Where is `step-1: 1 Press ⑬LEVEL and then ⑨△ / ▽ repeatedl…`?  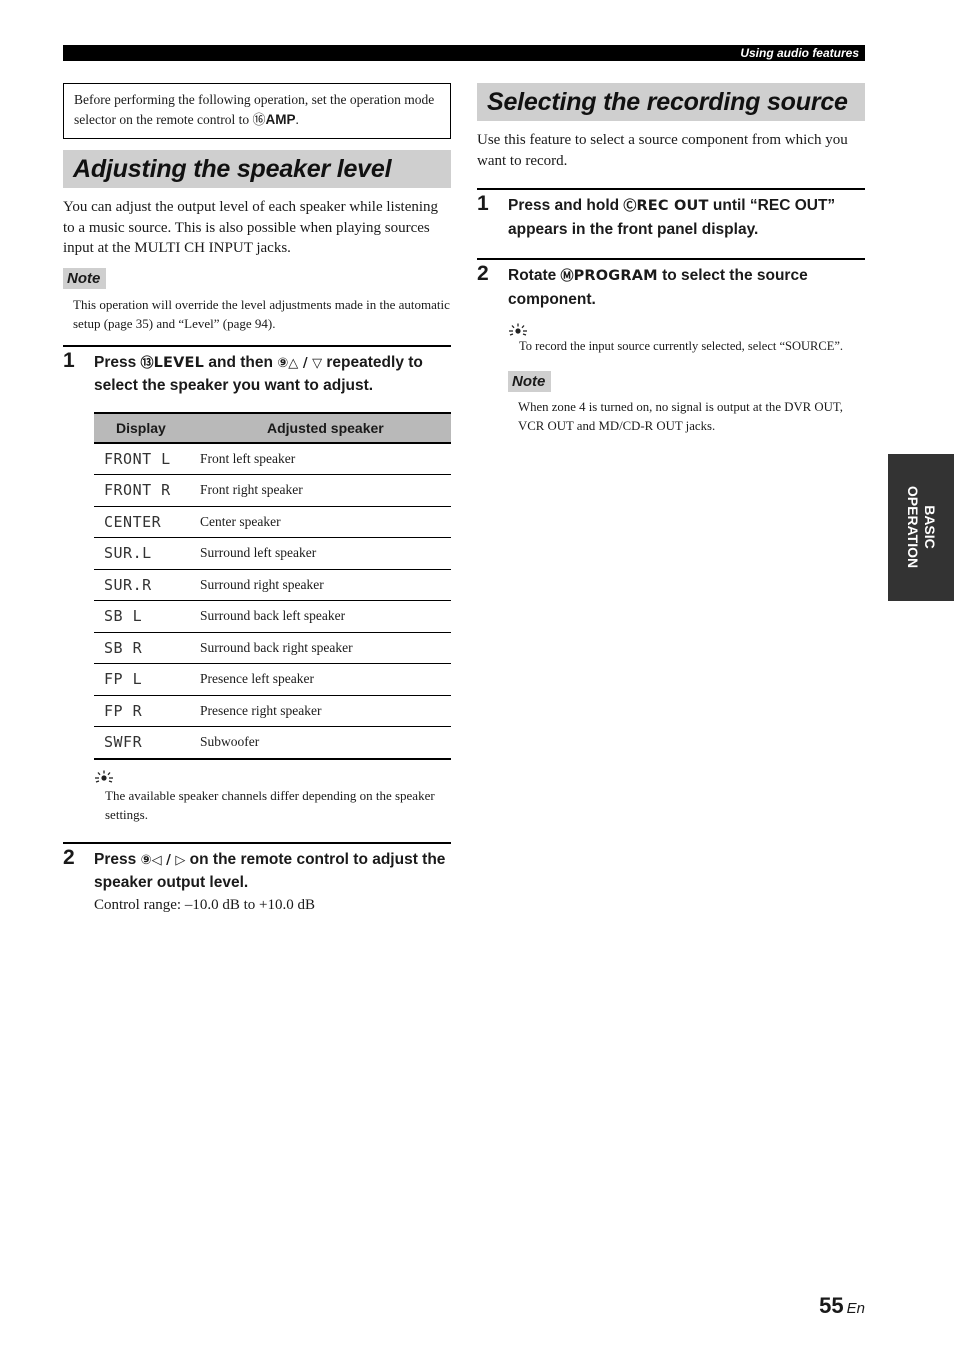
step-1: 1 Press ⑬LEVEL and then ⑨△ / ▽ repeatedl… is located at coordinates (257, 584).